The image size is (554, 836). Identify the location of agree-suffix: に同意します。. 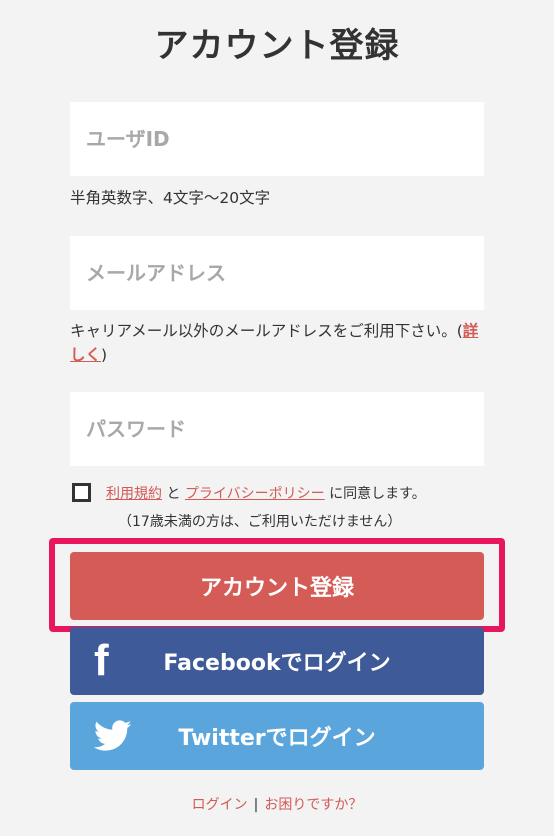
(375, 494).